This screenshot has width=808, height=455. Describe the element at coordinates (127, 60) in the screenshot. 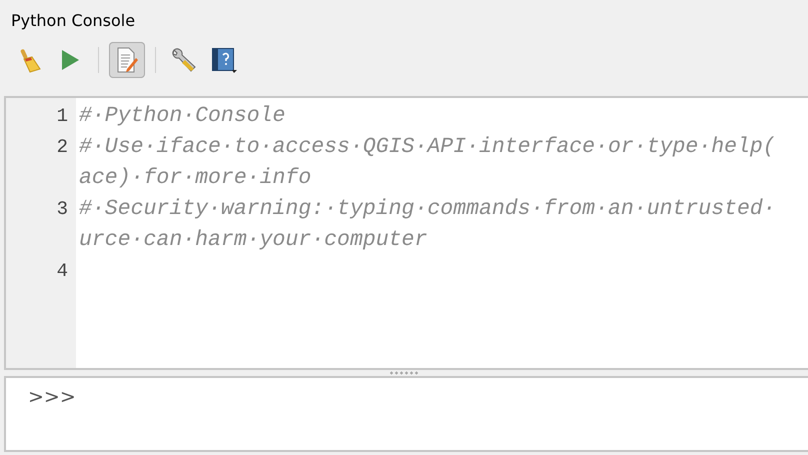

I see `document-pencil-icon` at that location.